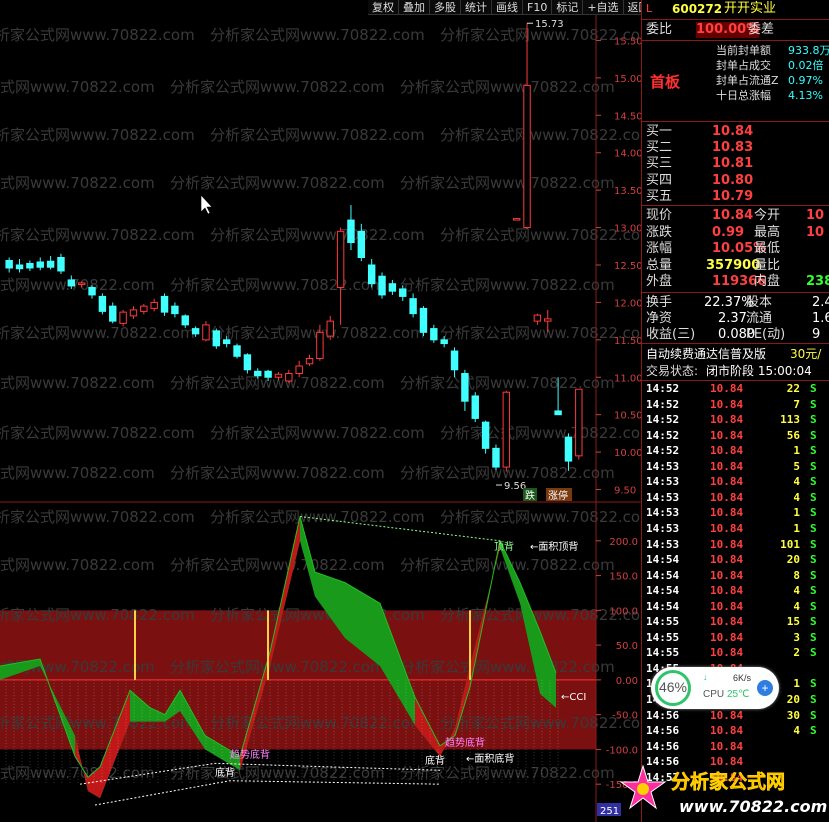 Image resolution: width=829 pixels, height=822 pixels. Describe the element at coordinates (414, 7) in the screenshot. I see `toolbar-item: 叠加` at that location.